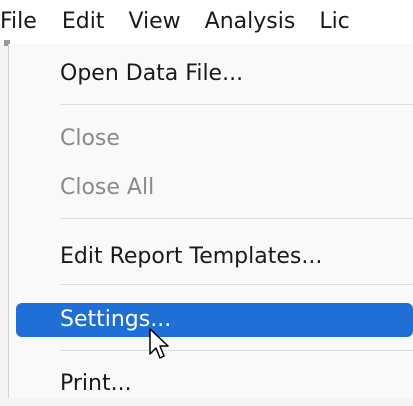  I want to click on menu-file: File, so click(18, 22).